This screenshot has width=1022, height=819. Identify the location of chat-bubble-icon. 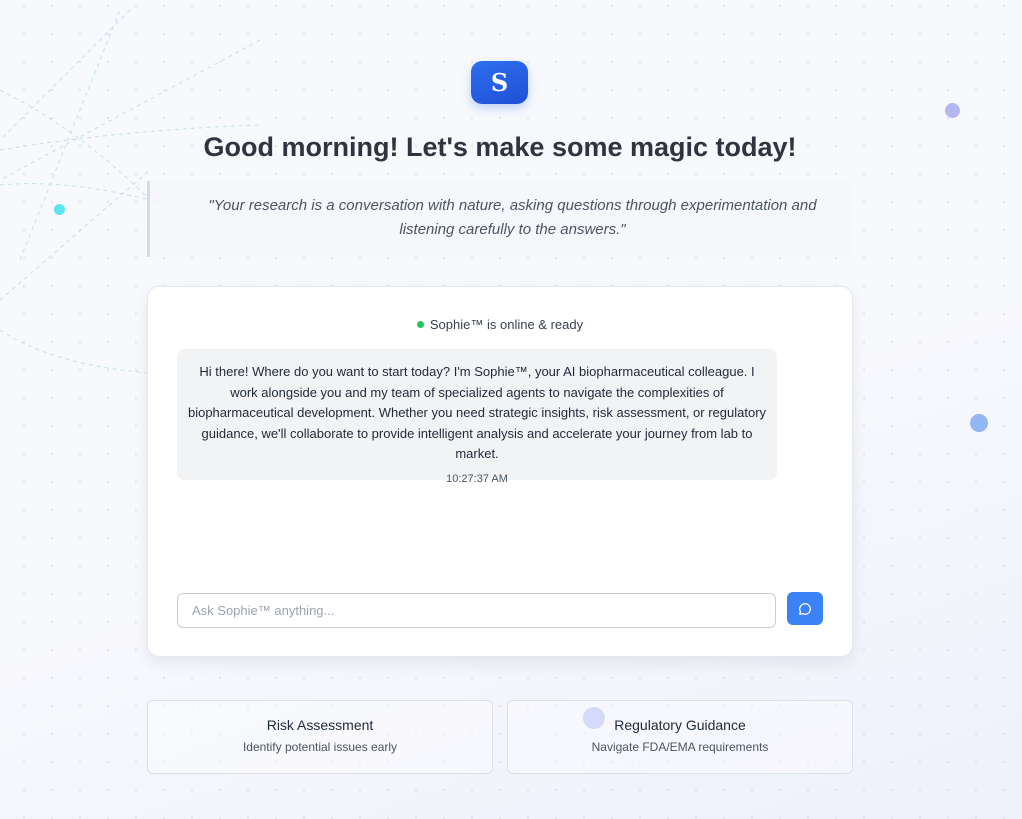
(805, 608).